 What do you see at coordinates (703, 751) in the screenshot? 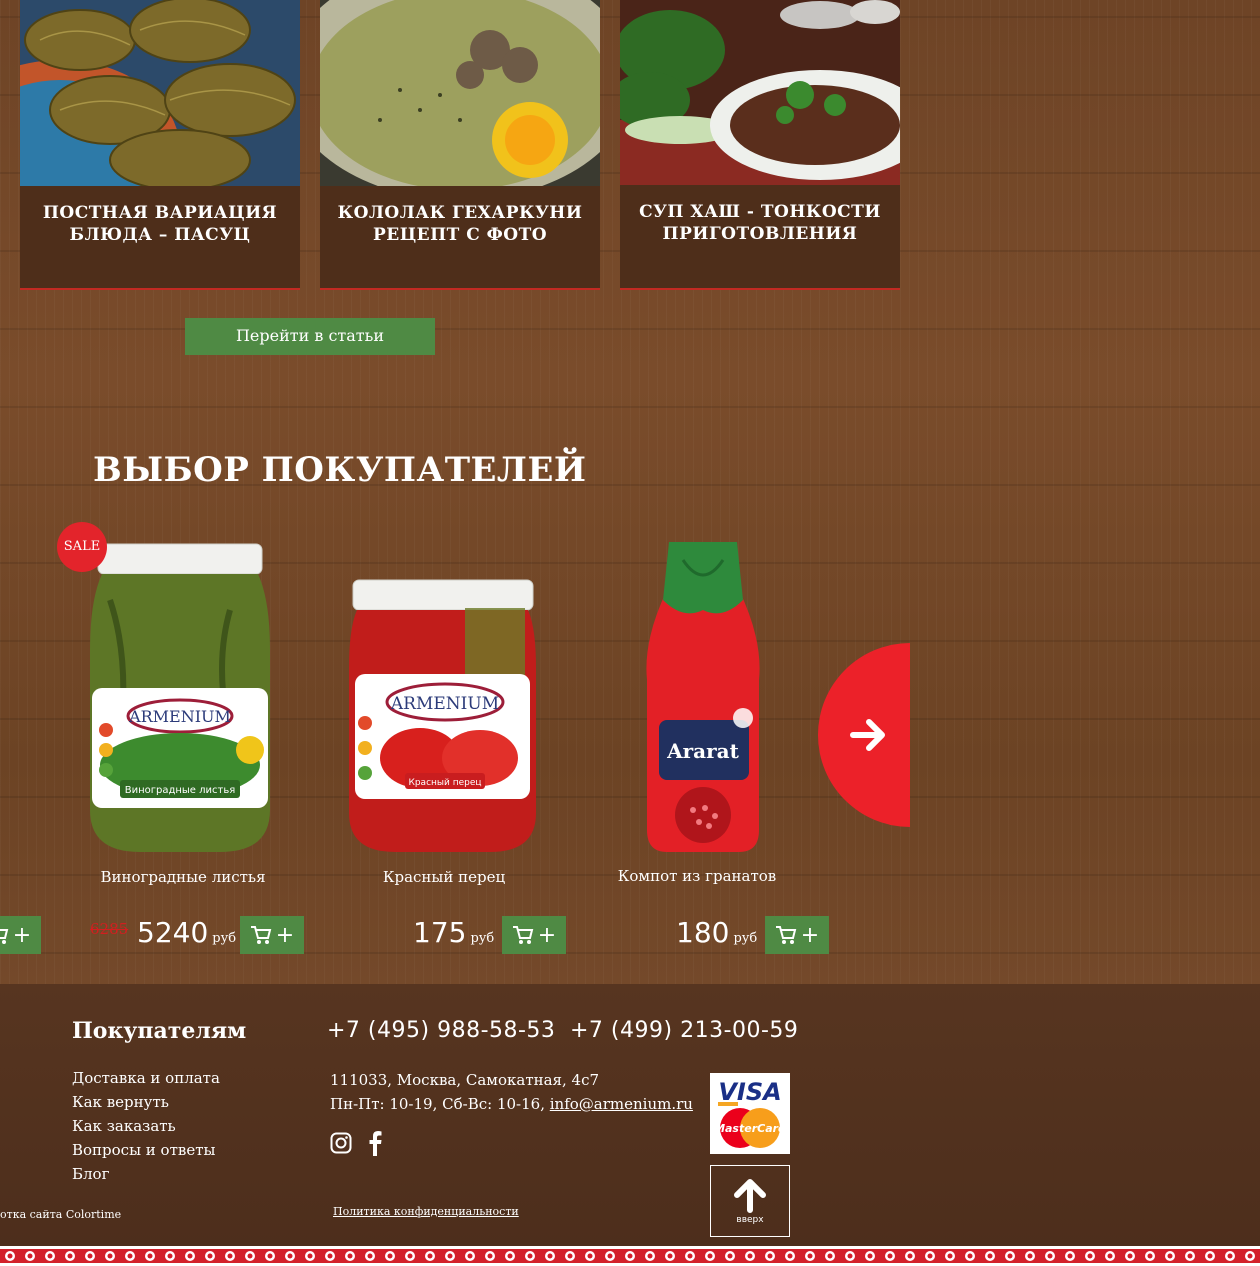
I see `svg-text: Ararat` at bounding box center [703, 751].